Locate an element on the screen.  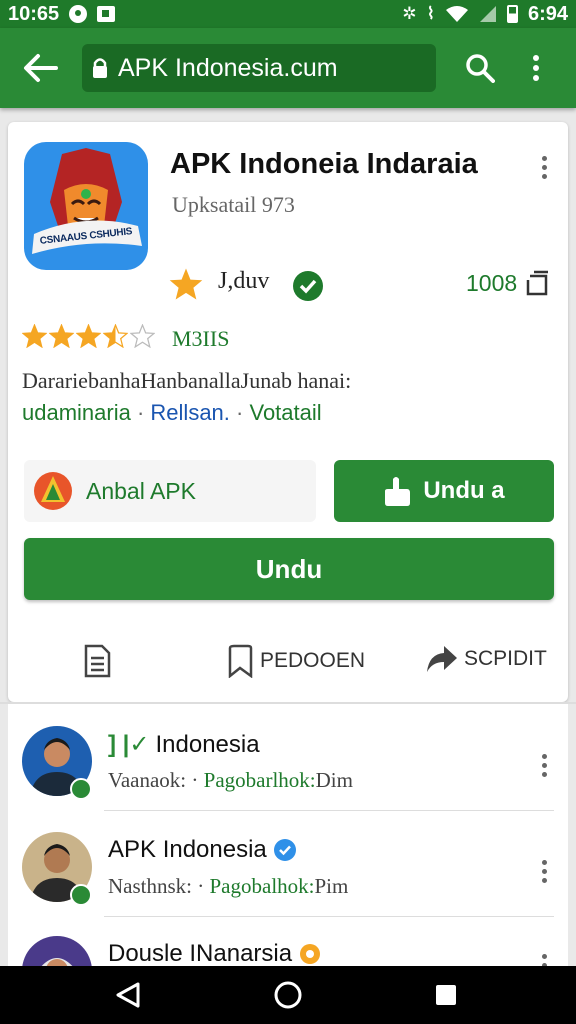
download-small-label: Undu a is located at coordinates (464, 490).